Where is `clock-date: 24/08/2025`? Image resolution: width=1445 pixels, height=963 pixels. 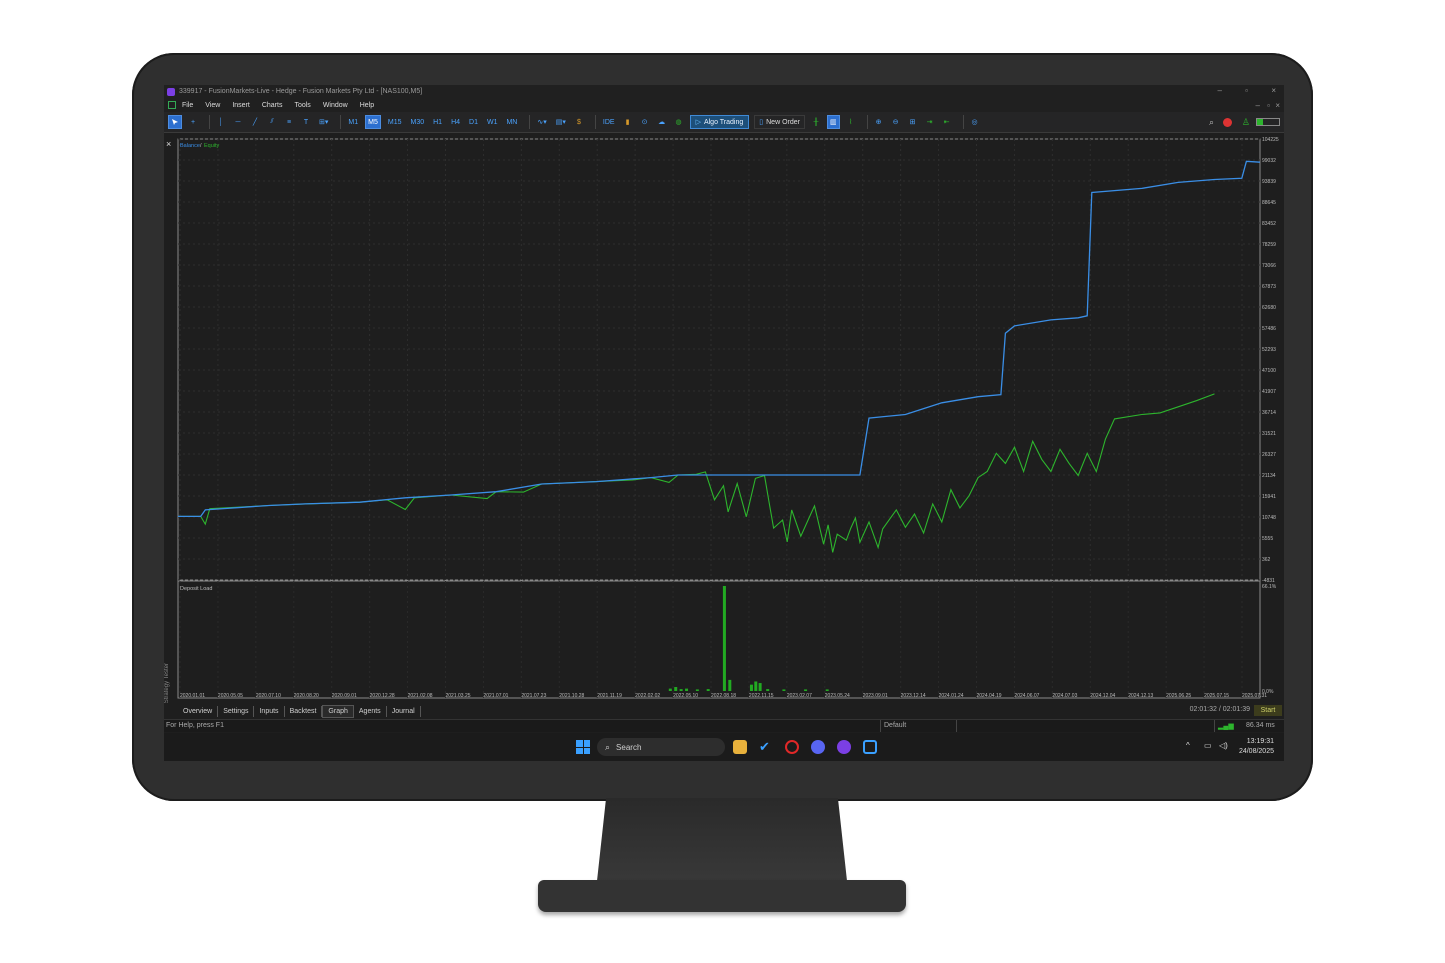 clock-date: 24/08/2025 is located at coordinates (1256, 751).